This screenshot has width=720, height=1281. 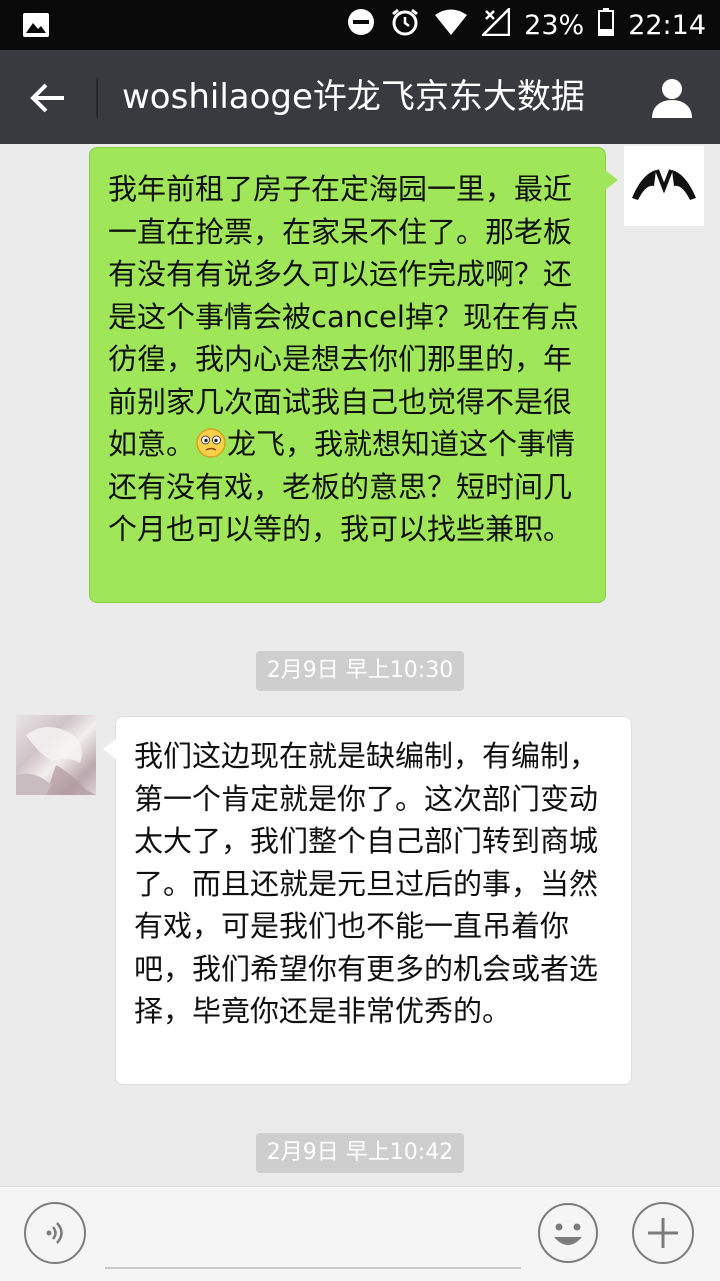 What do you see at coordinates (313, 1237) in the screenshot?
I see `message-input` at bounding box center [313, 1237].